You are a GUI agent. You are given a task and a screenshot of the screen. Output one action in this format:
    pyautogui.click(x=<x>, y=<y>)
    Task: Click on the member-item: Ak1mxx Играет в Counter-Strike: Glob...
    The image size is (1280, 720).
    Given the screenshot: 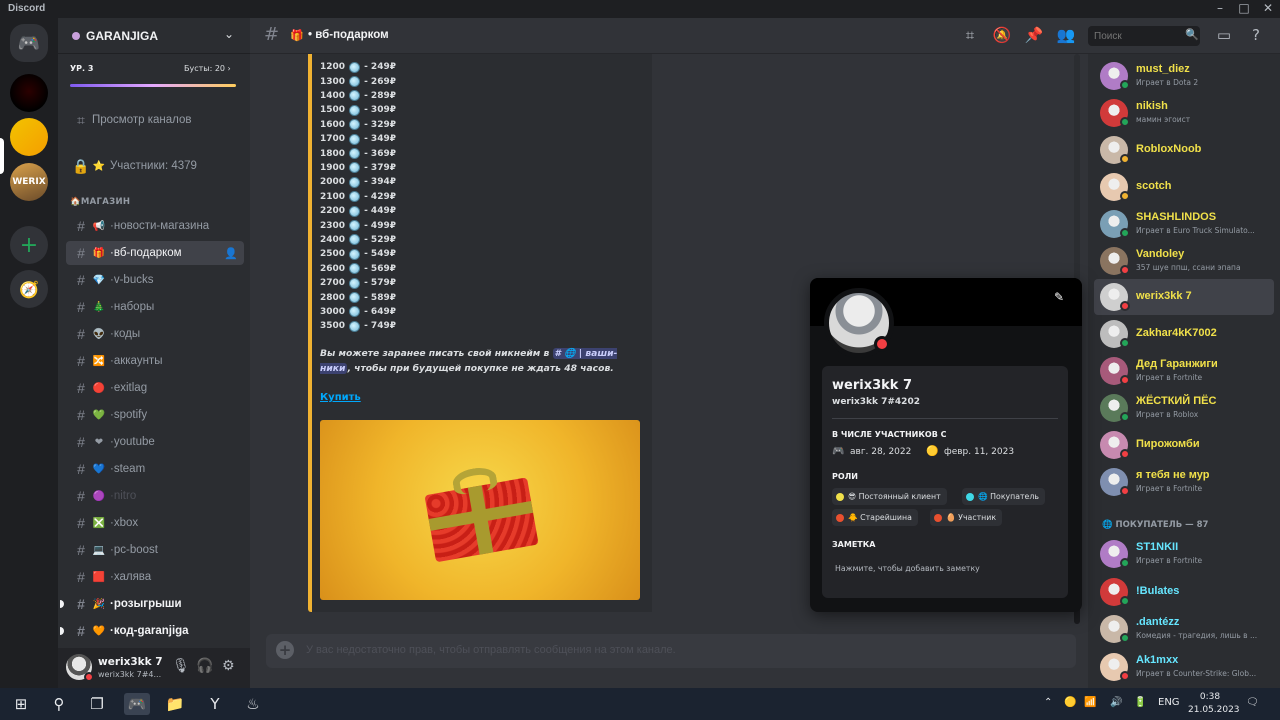 What is the action you would take?
    pyautogui.click(x=1184, y=667)
    